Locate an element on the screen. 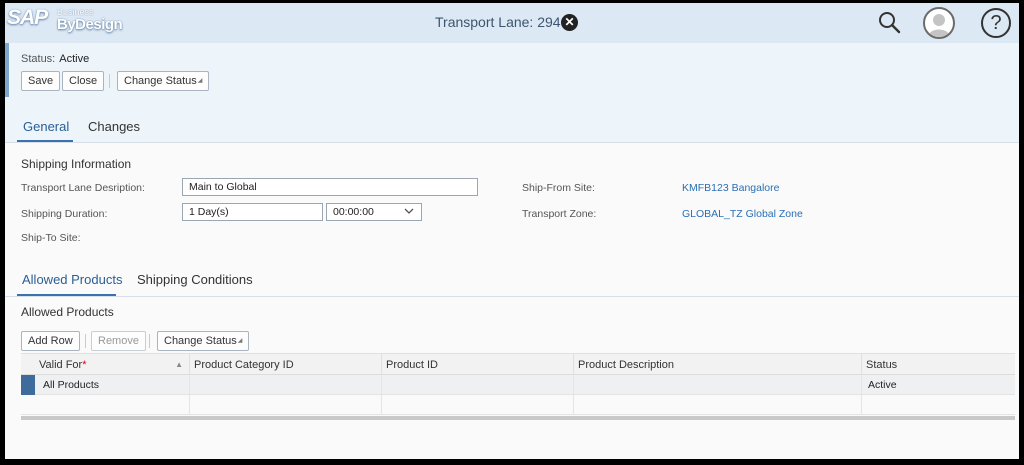 The height and width of the screenshot is (465, 1024). cell-valid-for is located at coordinates (114, 405).